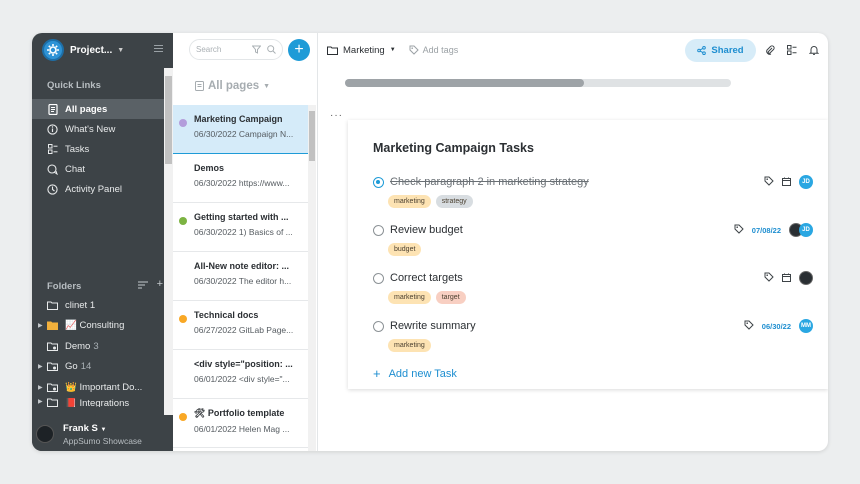  I want to click on layout-icon, so click(792, 50).